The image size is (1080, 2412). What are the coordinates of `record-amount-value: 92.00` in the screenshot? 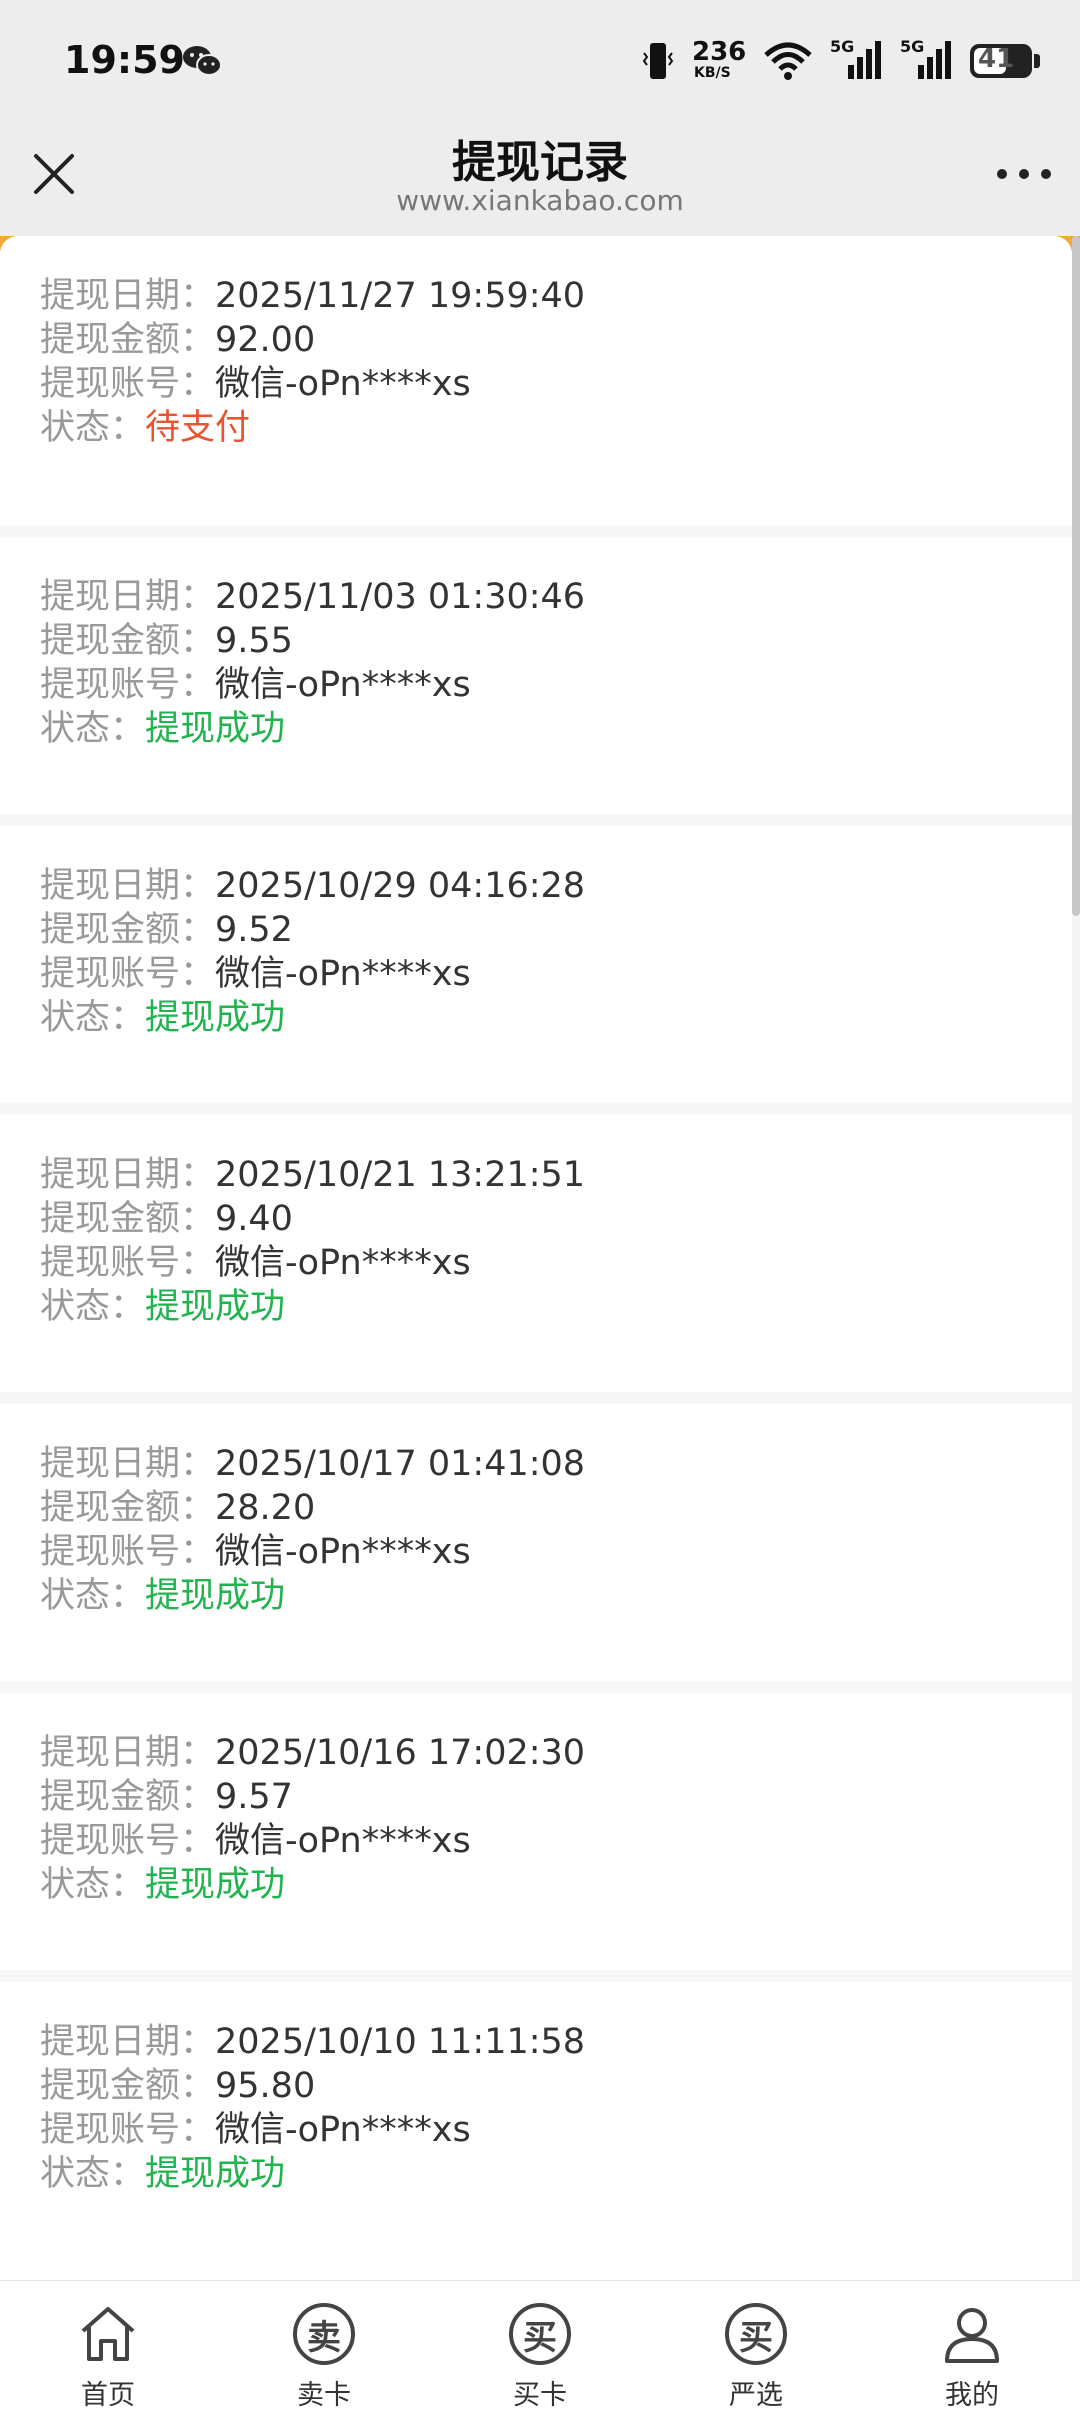 It's located at (265, 340).